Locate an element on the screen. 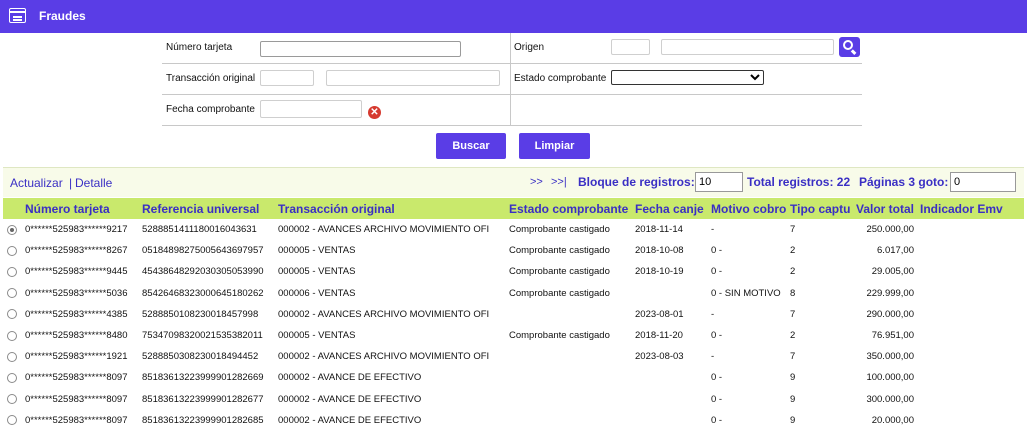 Image resolution: width=1027 pixels, height=435 pixels. header-estado-comprobante: Estado comprobante is located at coordinates (570, 208).